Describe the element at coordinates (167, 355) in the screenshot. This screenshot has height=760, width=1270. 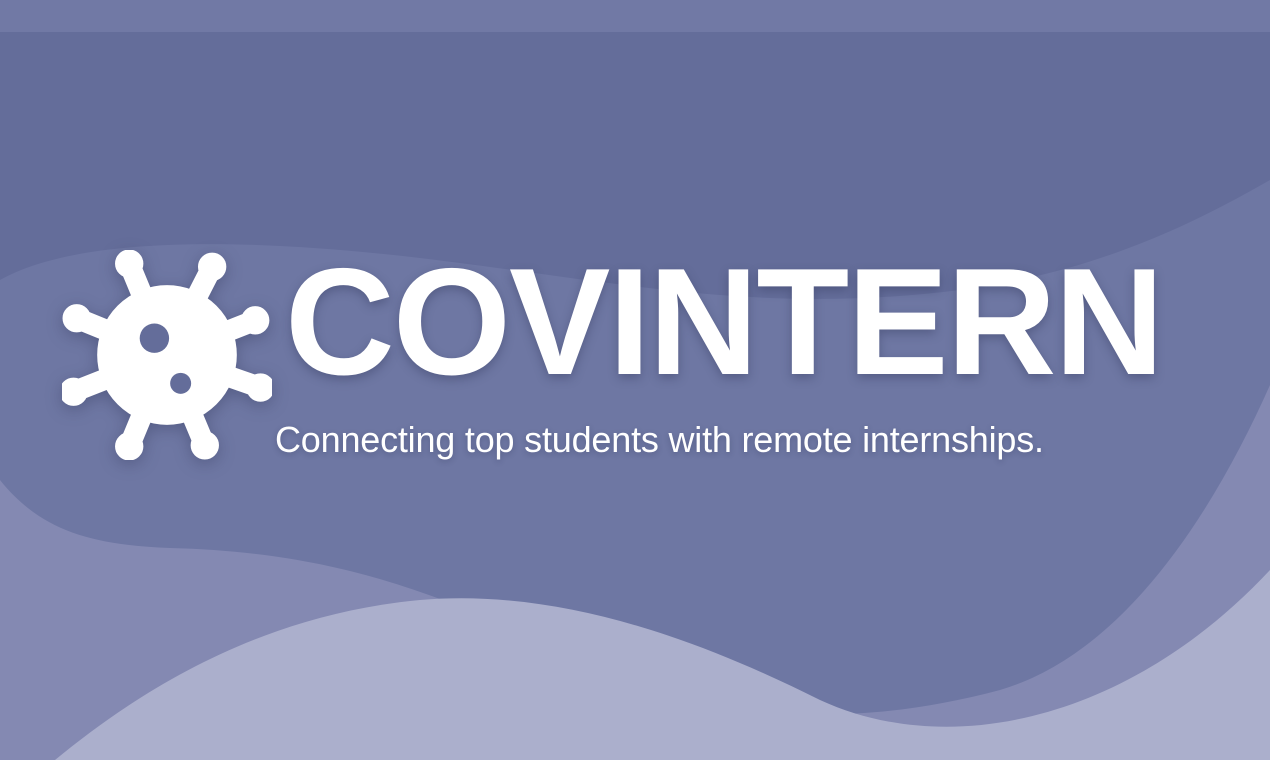
I see `virus-gear-icon` at that location.